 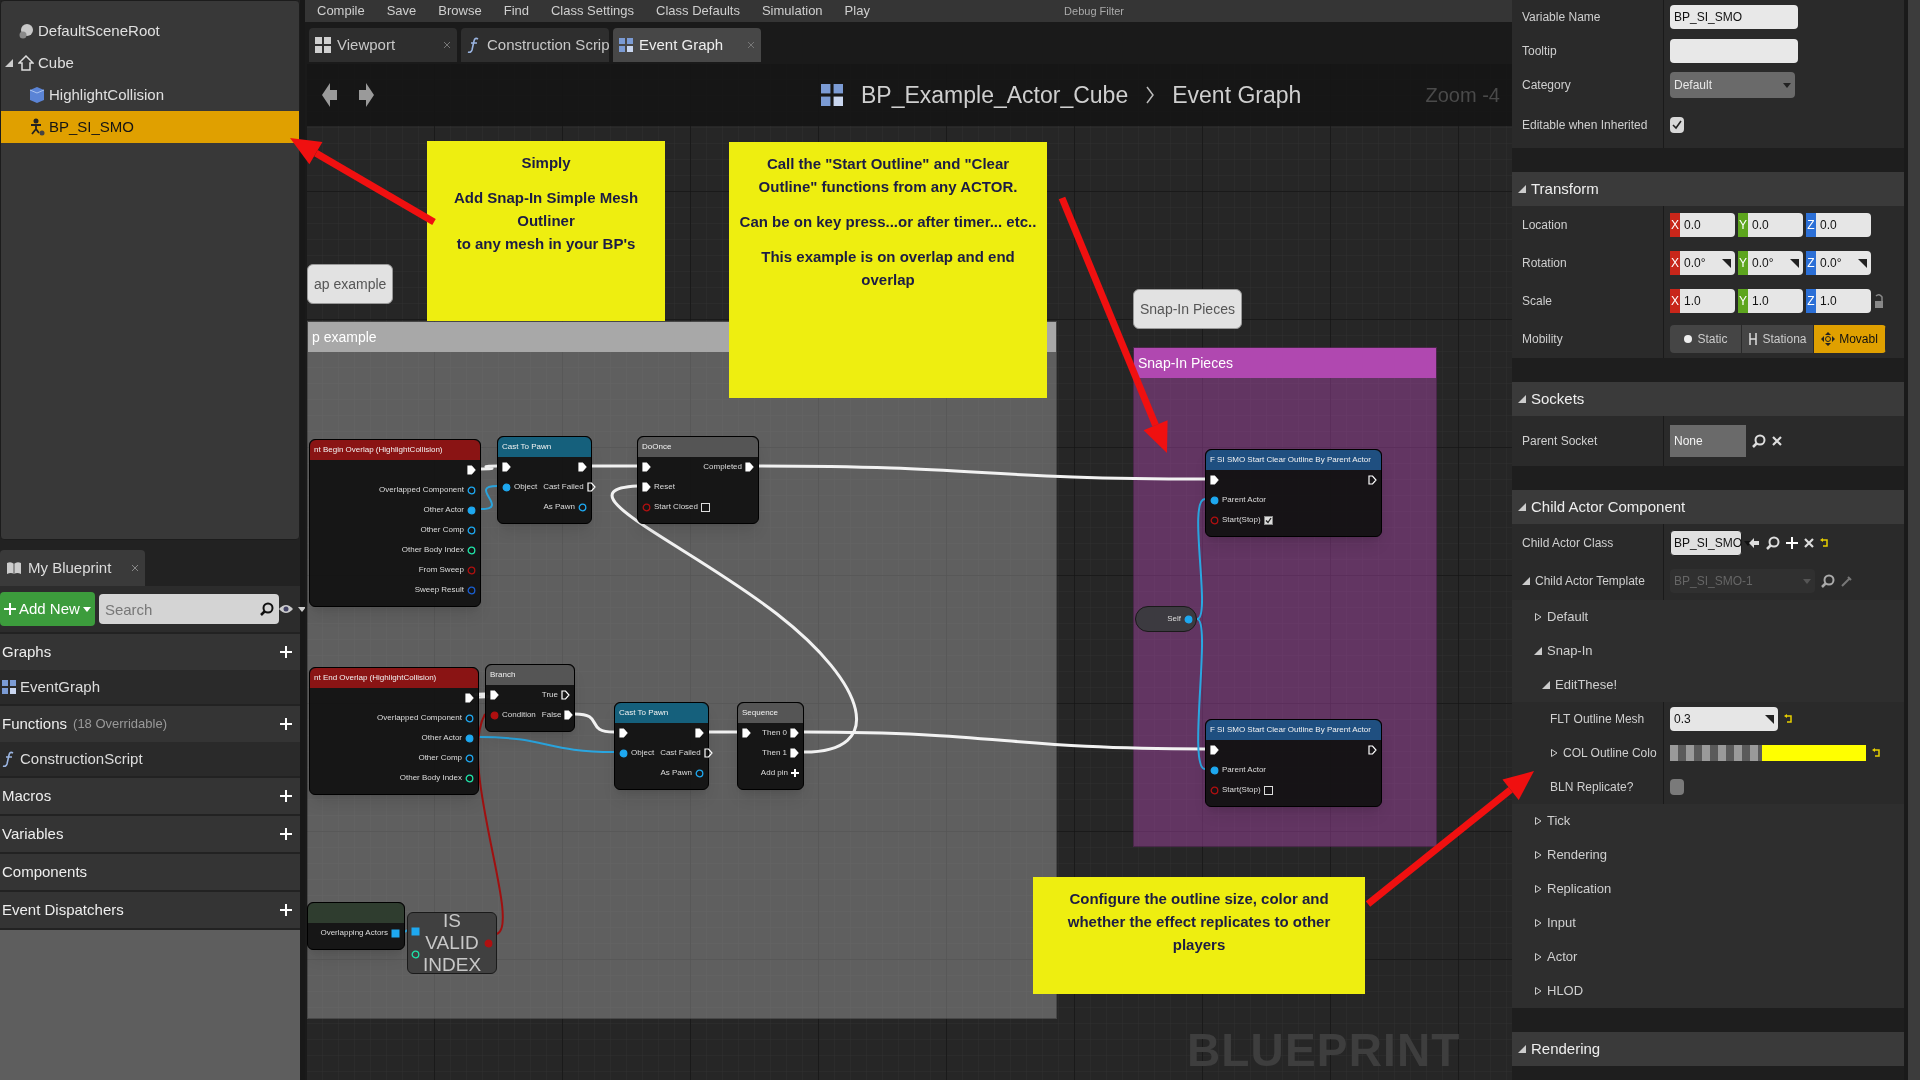 What do you see at coordinates (1708, 399) in the screenshot?
I see `section-header: Sockets` at bounding box center [1708, 399].